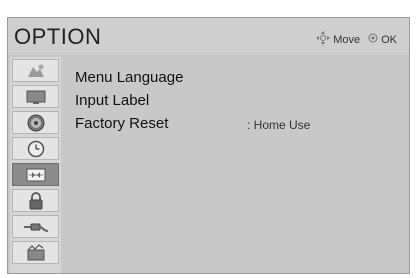 The image size is (417, 278). I want to click on ok-key-icon, so click(373, 39).